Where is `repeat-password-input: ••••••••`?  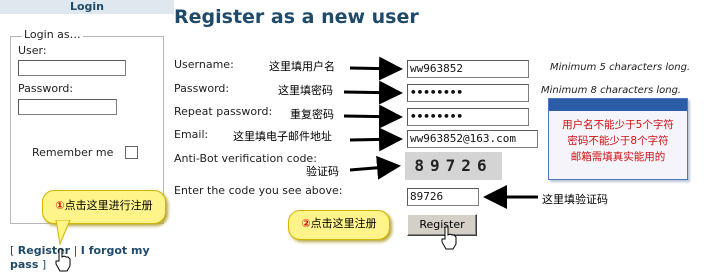
repeat-password-input: •••••••• is located at coordinates (468, 117).